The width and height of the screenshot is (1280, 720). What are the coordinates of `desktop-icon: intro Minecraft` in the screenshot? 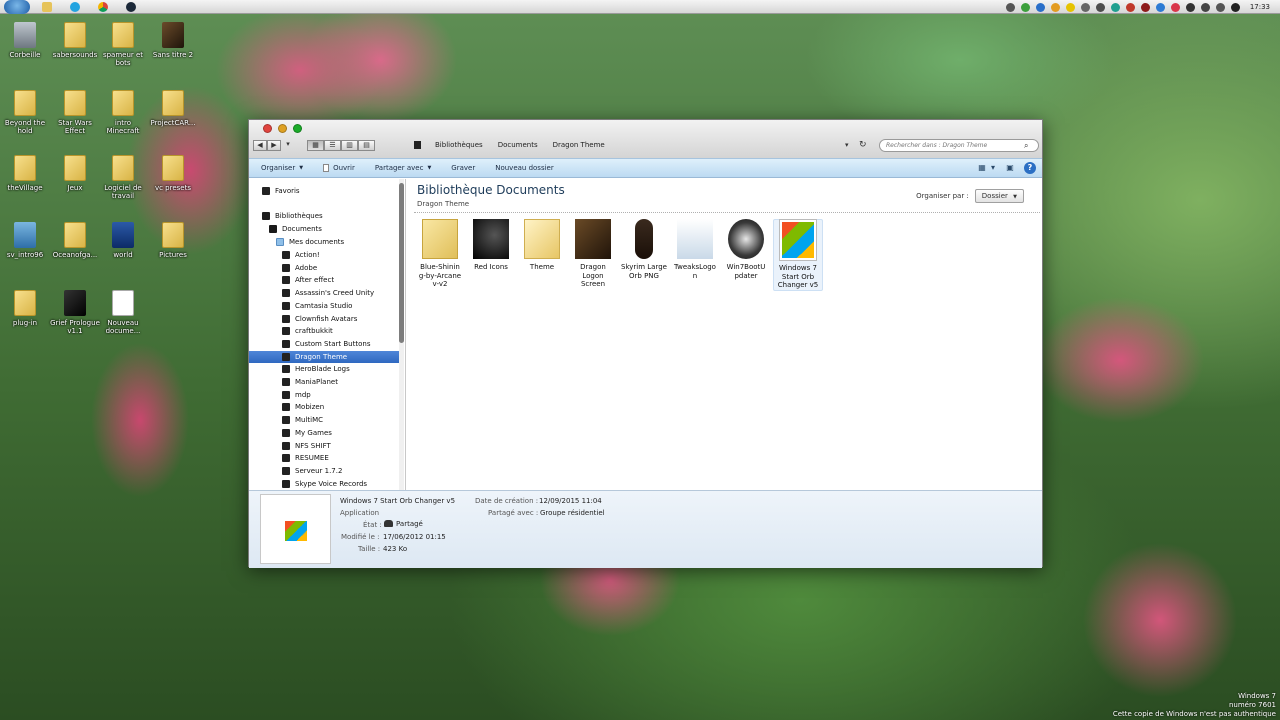 It's located at (123, 112).